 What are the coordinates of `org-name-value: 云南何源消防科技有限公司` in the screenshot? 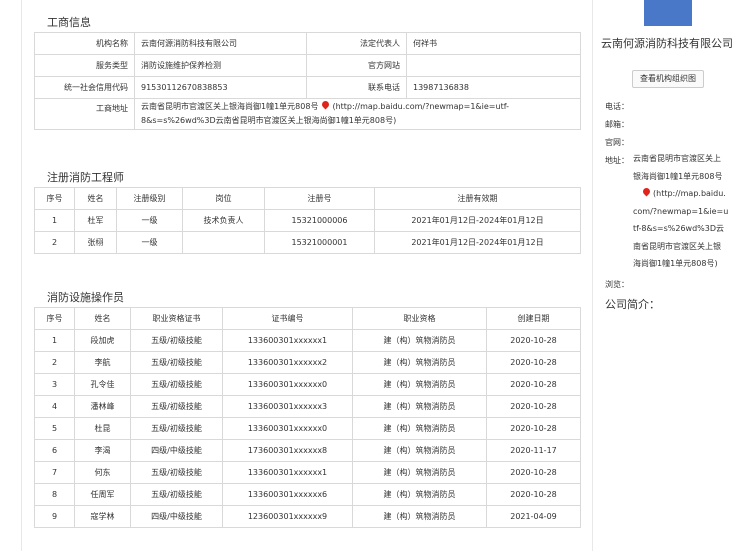 It's located at (220, 43).